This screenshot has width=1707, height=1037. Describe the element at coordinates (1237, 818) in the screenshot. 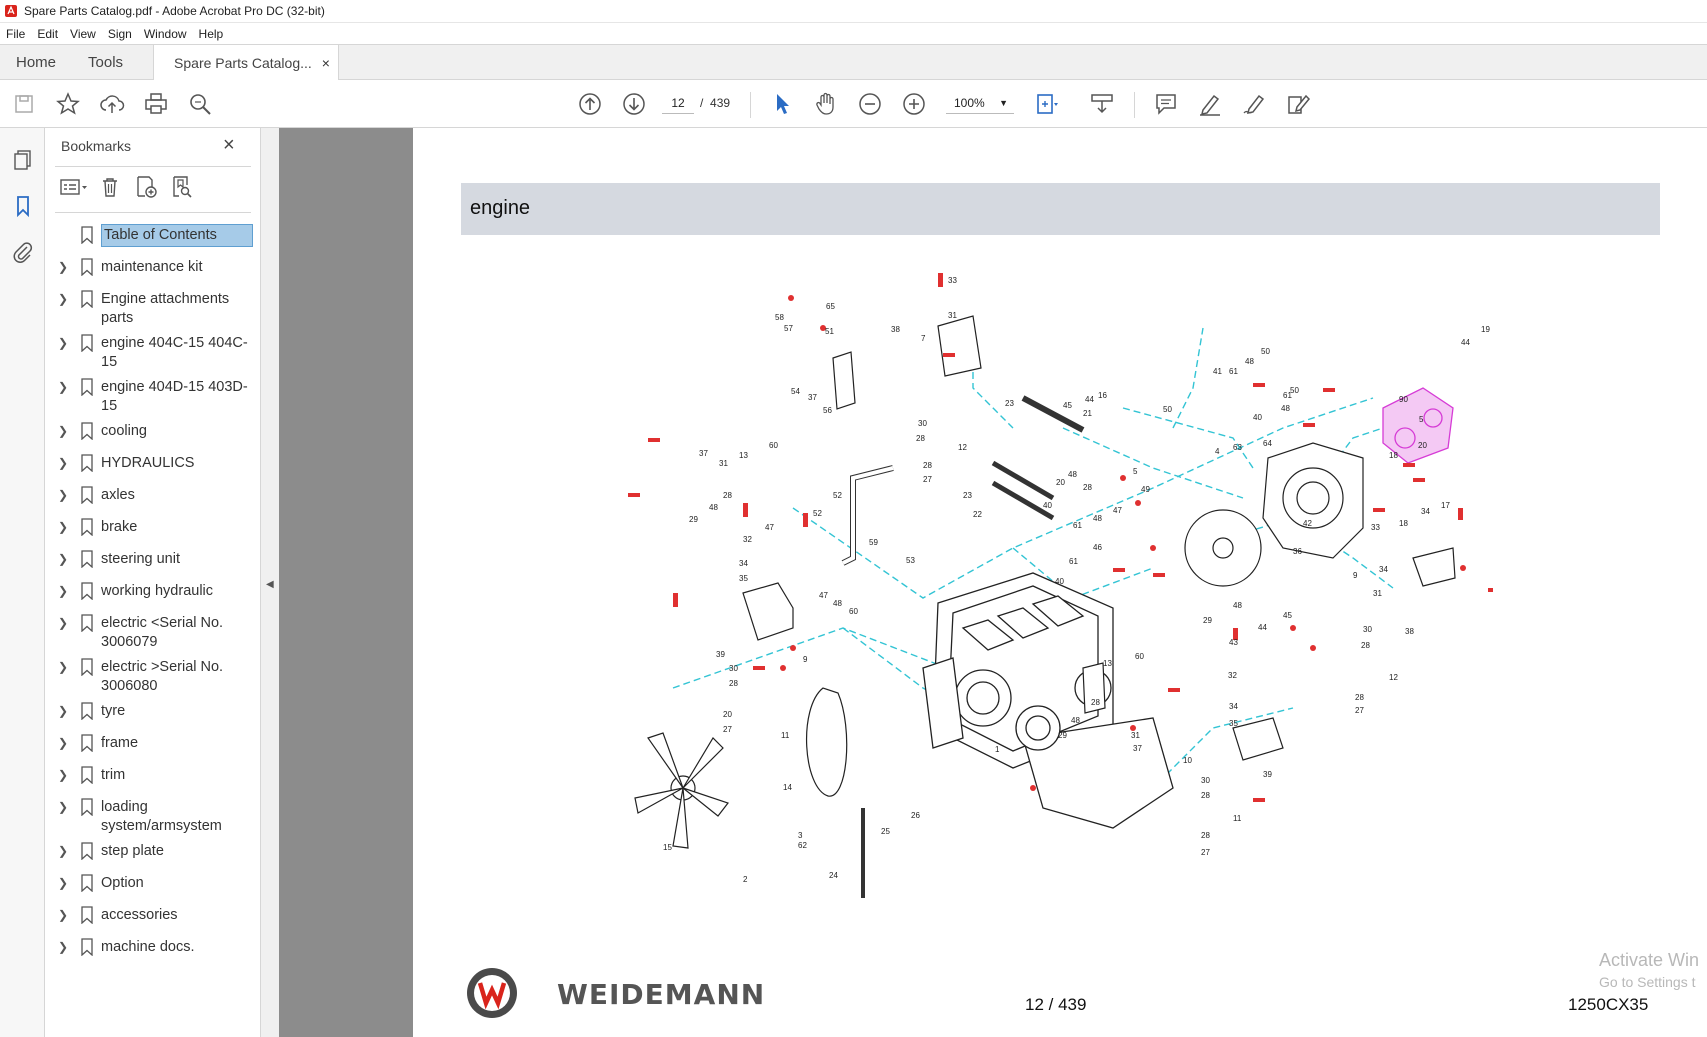

I see `svg-text: 11` at that location.